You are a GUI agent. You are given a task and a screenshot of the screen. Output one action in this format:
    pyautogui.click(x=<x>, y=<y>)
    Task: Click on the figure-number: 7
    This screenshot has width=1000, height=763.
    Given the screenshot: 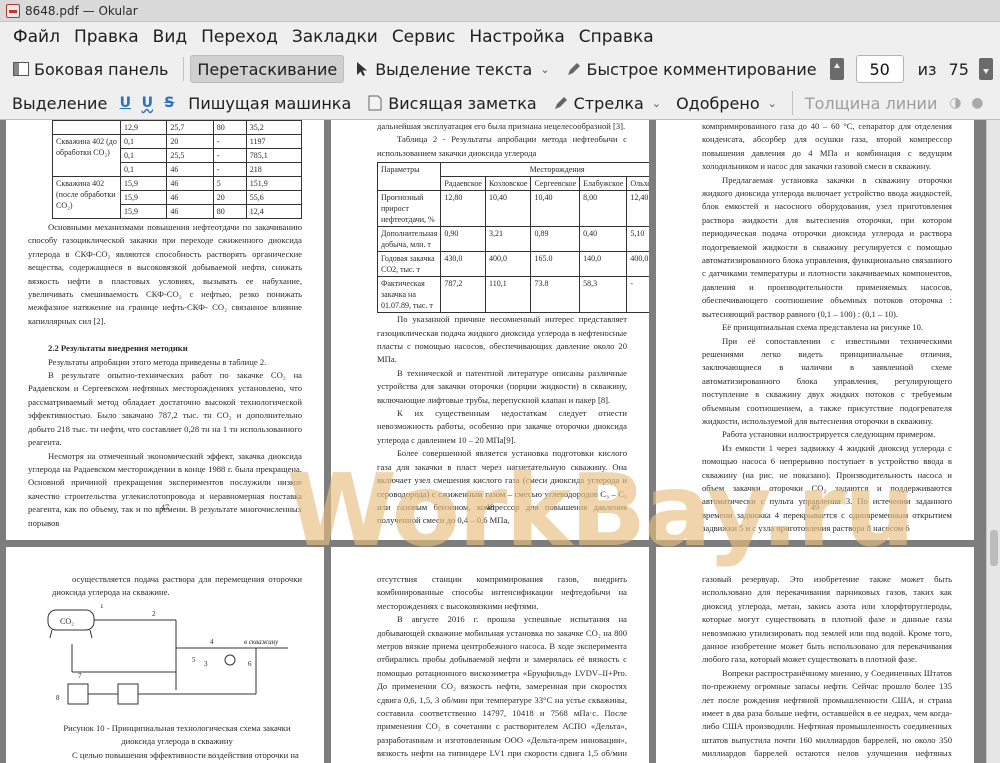 What is the action you would take?
    pyautogui.click(x=80, y=676)
    